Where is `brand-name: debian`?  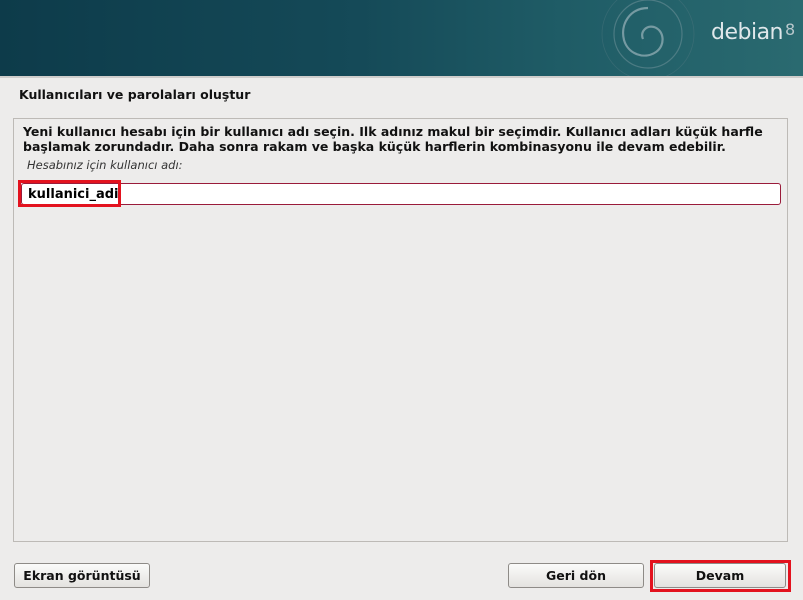 brand-name: debian is located at coordinates (747, 32).